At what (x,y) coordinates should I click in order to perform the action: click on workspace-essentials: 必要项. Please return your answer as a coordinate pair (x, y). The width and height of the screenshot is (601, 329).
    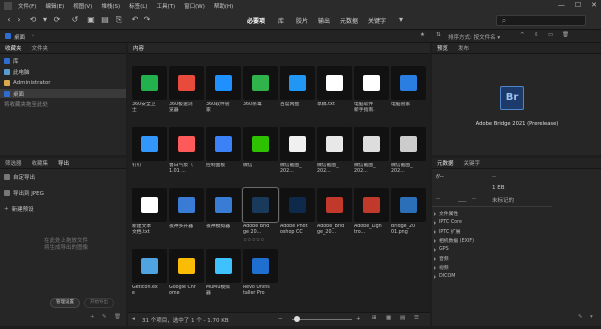
    Looking at the image, I should click on (256, 20).